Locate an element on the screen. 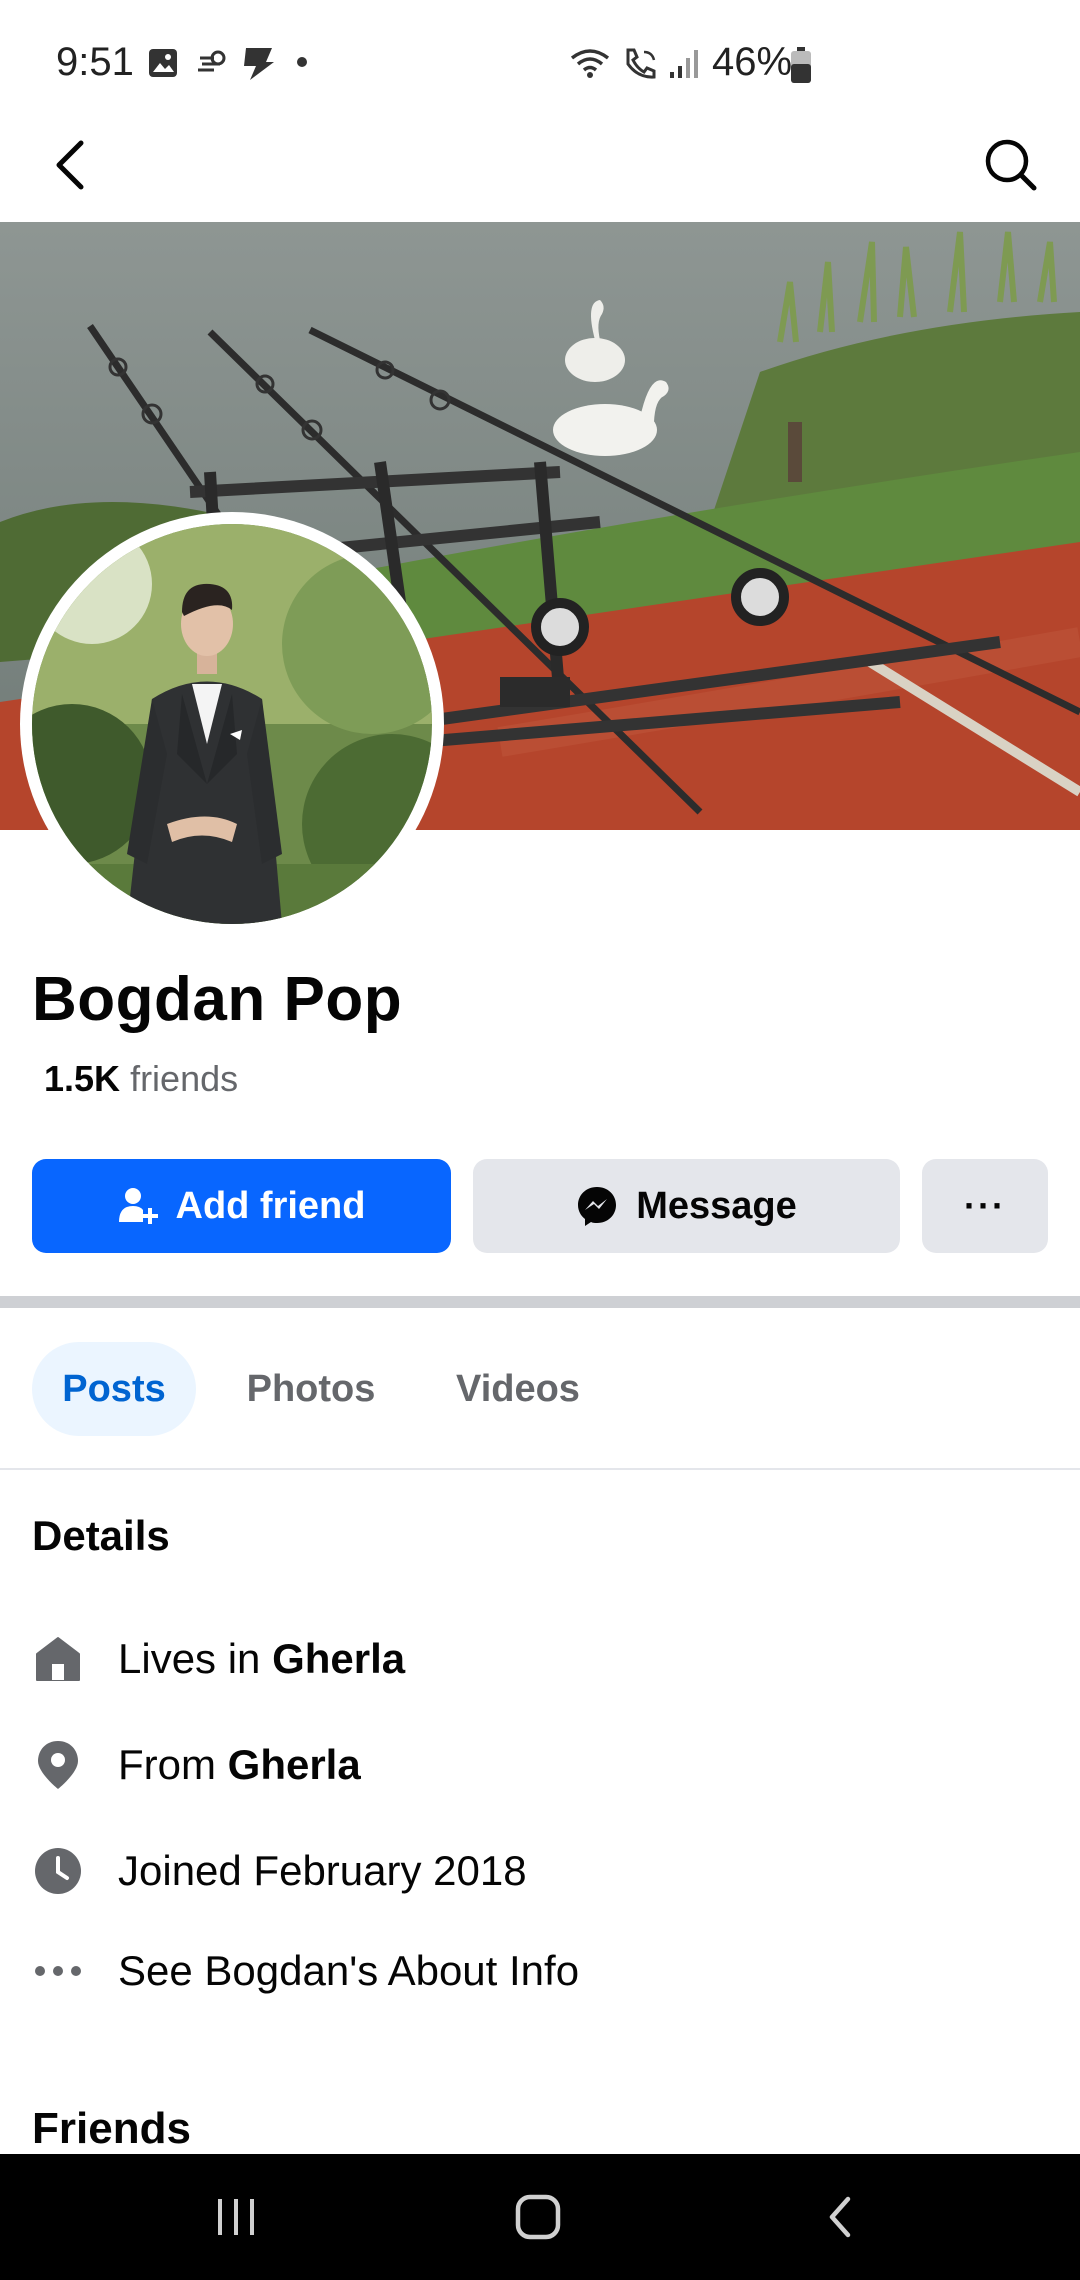 Image resolution: width=1080 pixels, height=2280 pixels. detail-lives-in: Lives in Gherla is located at coordinates (532, 1659).